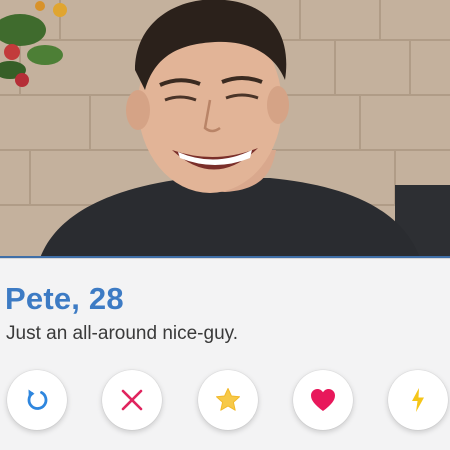 This screenshot has width=450, height=450. I want to click on rewind-icon, so click(37, 399).